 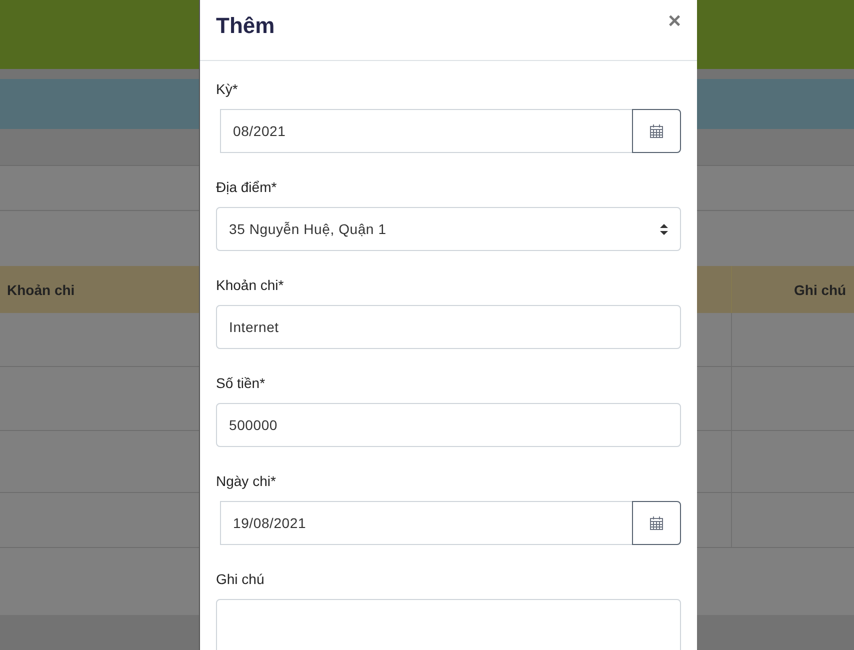 I want to click on location-select: 35 Nguyễn Huệ, Quận 1, so click(x=448, y=229).